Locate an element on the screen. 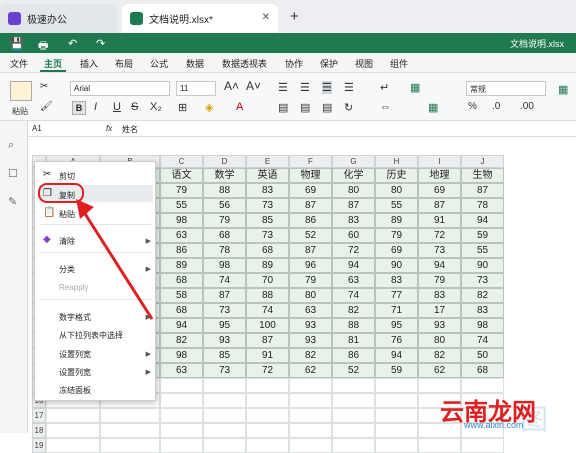 The width and height of the screenshot is (576, 453). table-cell: 56 is located at coordinates (224, 205).